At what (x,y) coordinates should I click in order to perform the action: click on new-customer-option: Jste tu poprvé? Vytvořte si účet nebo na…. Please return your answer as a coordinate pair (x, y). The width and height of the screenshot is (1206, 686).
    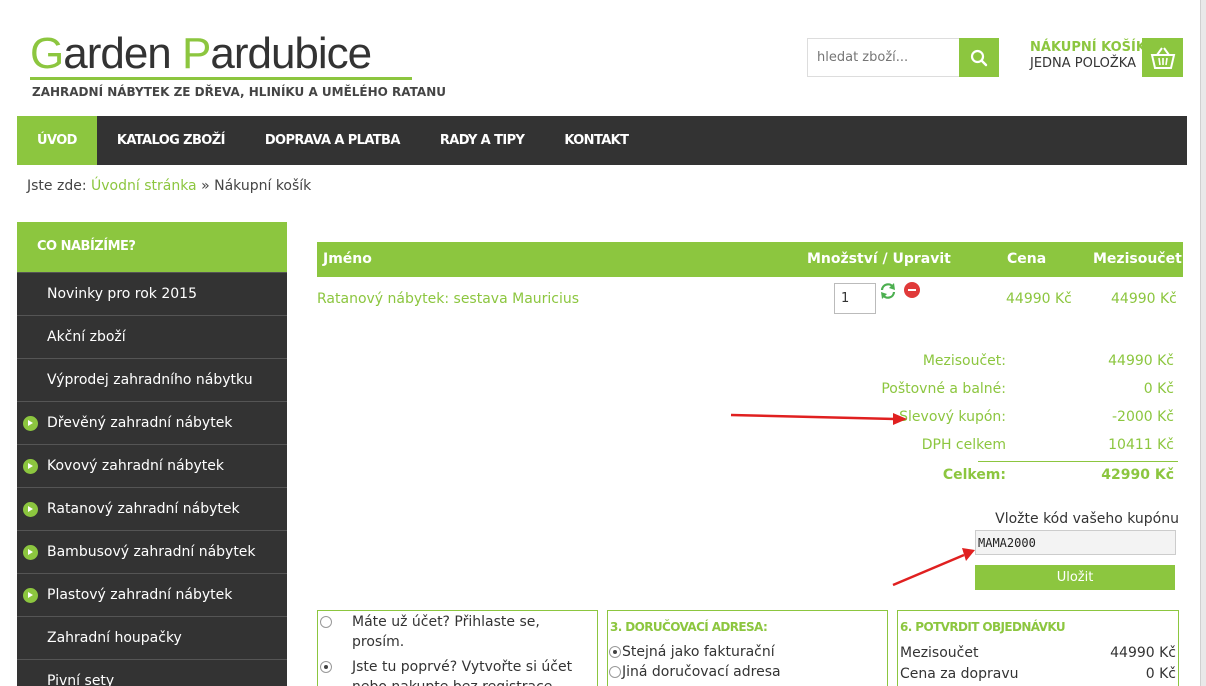
    Looking at the image, I should click on (453, 671).